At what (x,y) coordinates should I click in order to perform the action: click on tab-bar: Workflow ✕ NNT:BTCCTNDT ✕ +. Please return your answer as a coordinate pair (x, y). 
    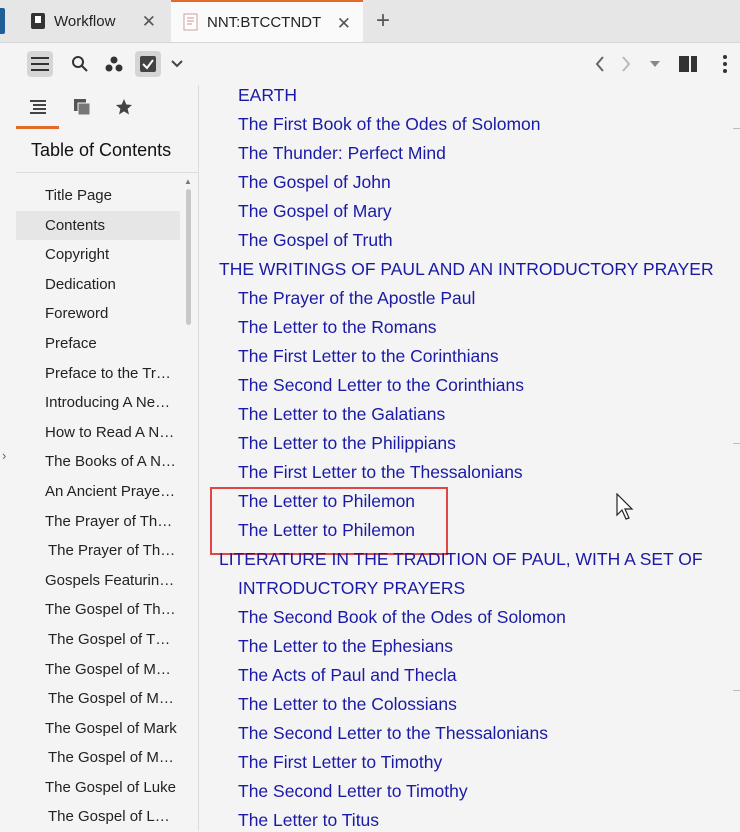
    Looking at the image, I should click on (370, 21).